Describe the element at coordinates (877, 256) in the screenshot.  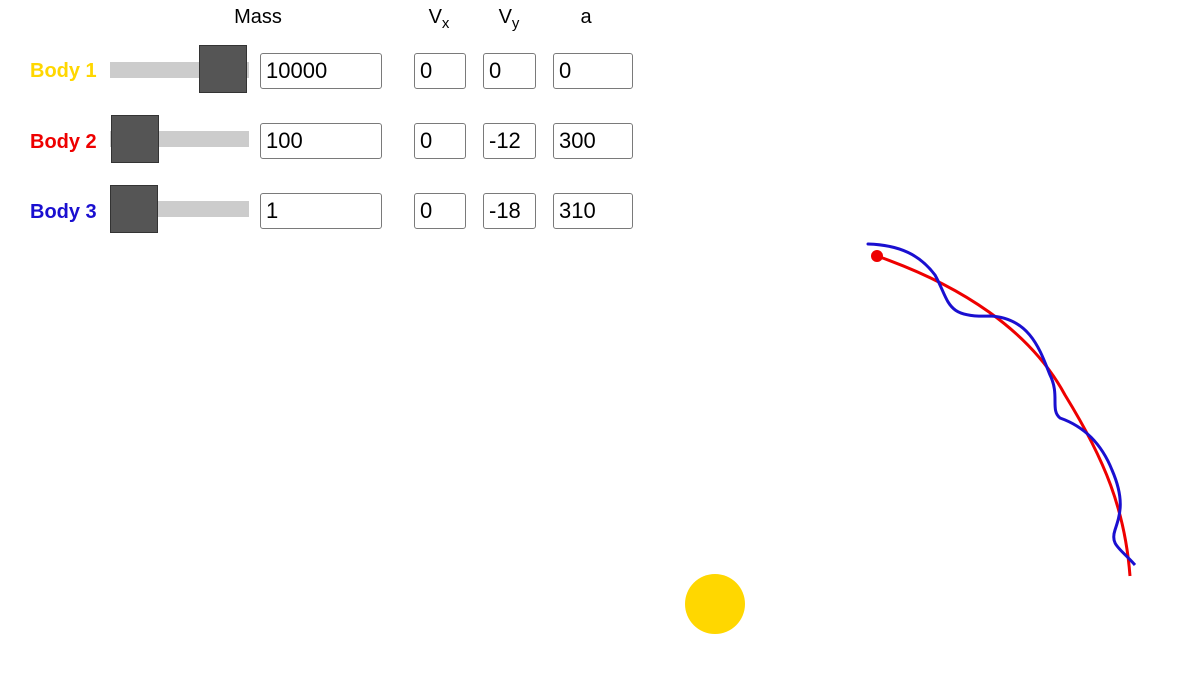
I see `body-2-planet` at that location.